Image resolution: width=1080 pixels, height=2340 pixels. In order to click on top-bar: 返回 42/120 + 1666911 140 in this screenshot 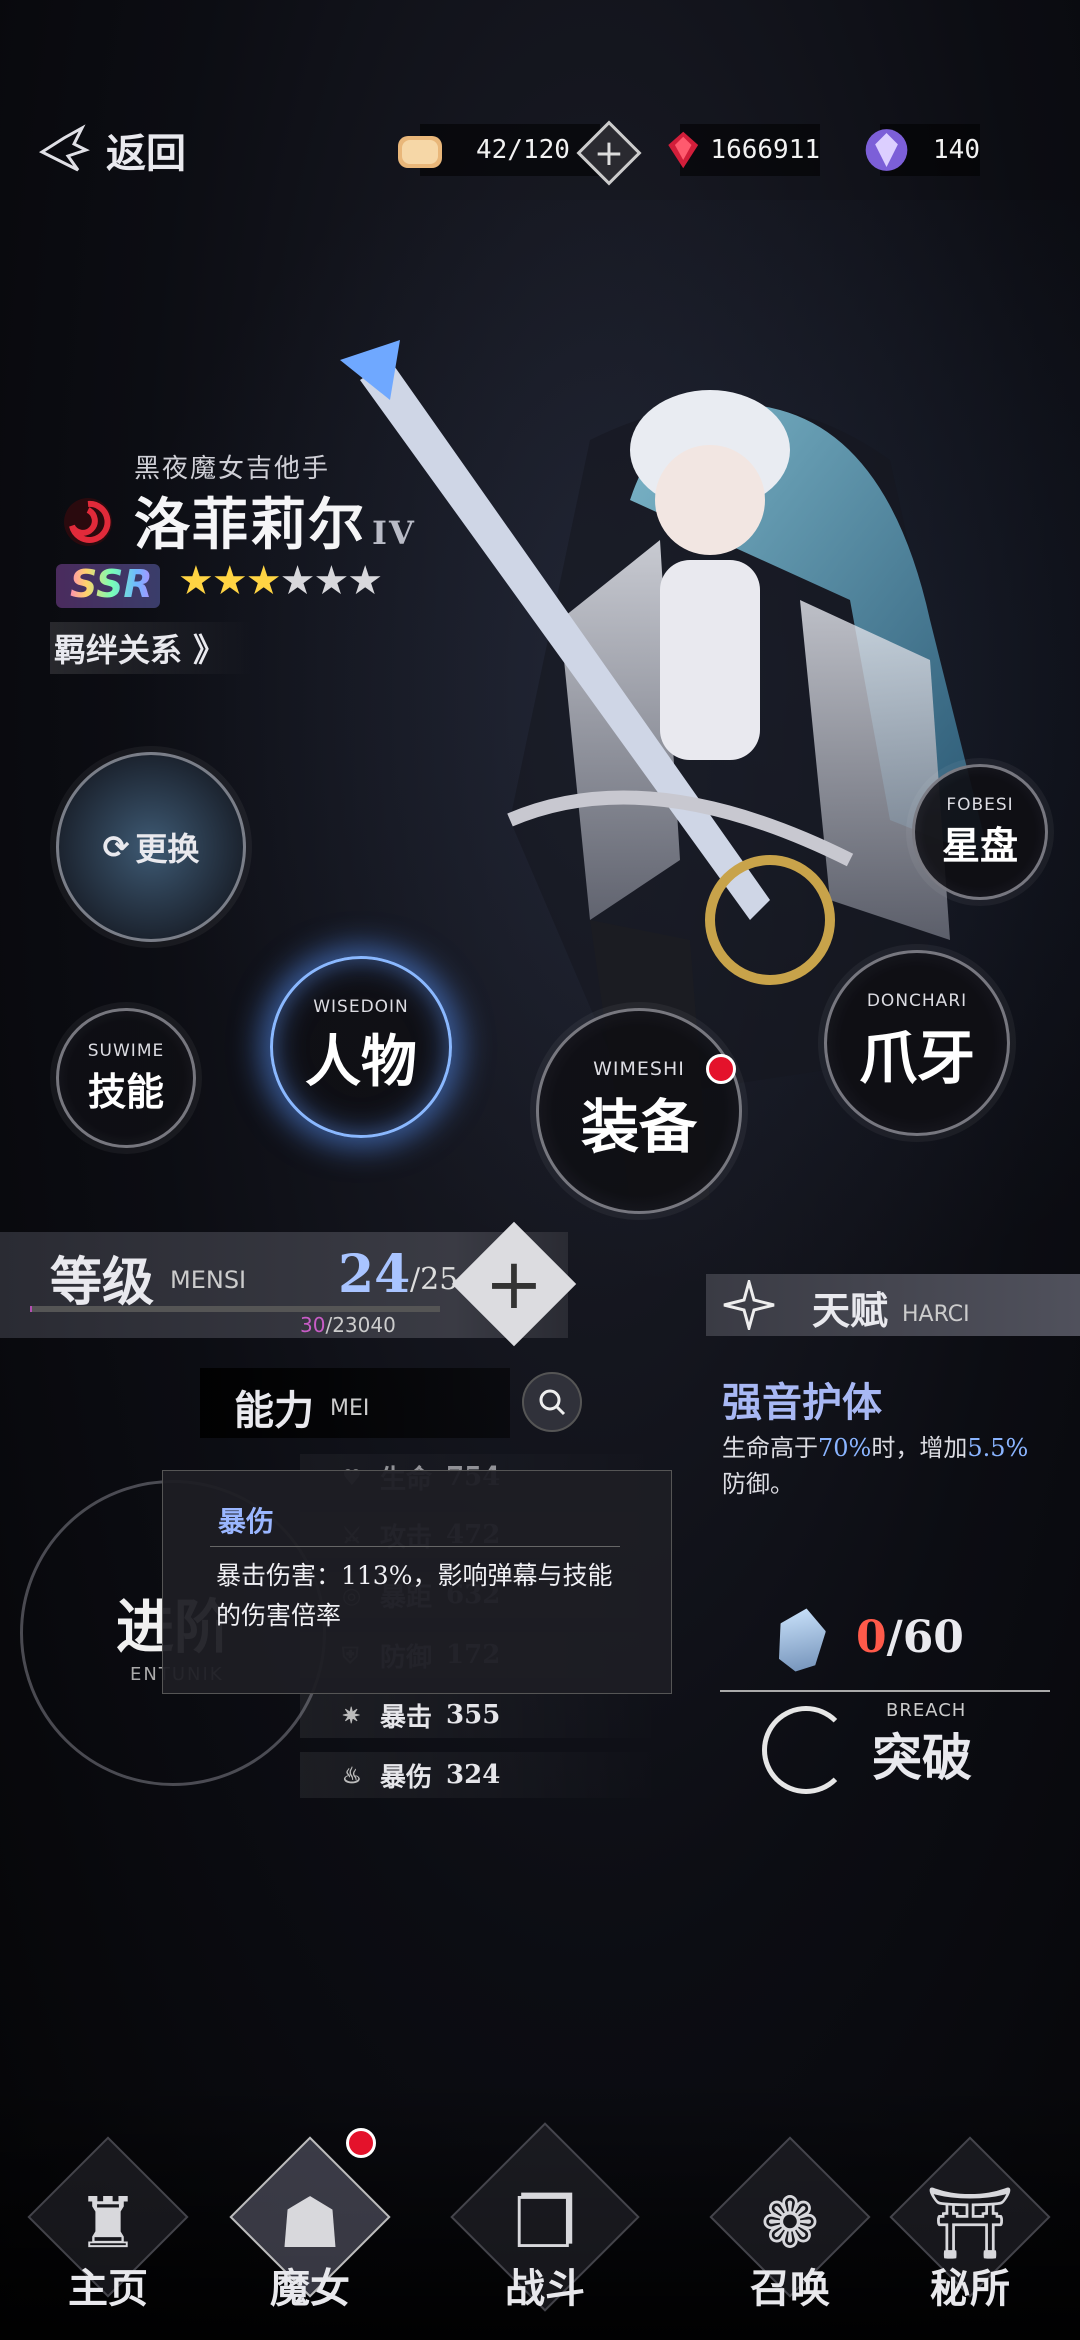, I will do `click(540, 150)`.